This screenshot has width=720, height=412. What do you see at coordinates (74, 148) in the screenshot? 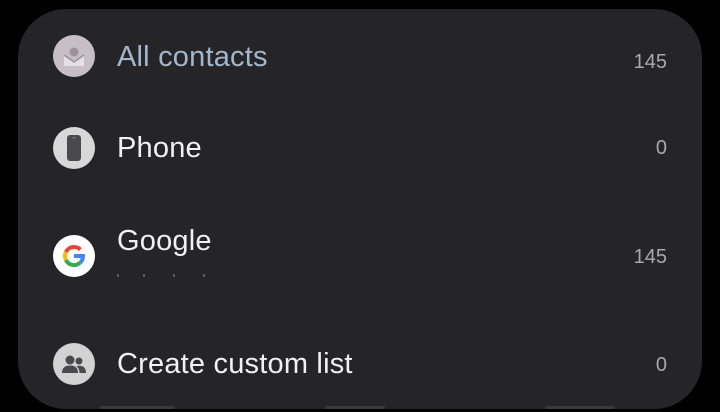
I see `phone-device-icon` at bounding box center [74, 148].